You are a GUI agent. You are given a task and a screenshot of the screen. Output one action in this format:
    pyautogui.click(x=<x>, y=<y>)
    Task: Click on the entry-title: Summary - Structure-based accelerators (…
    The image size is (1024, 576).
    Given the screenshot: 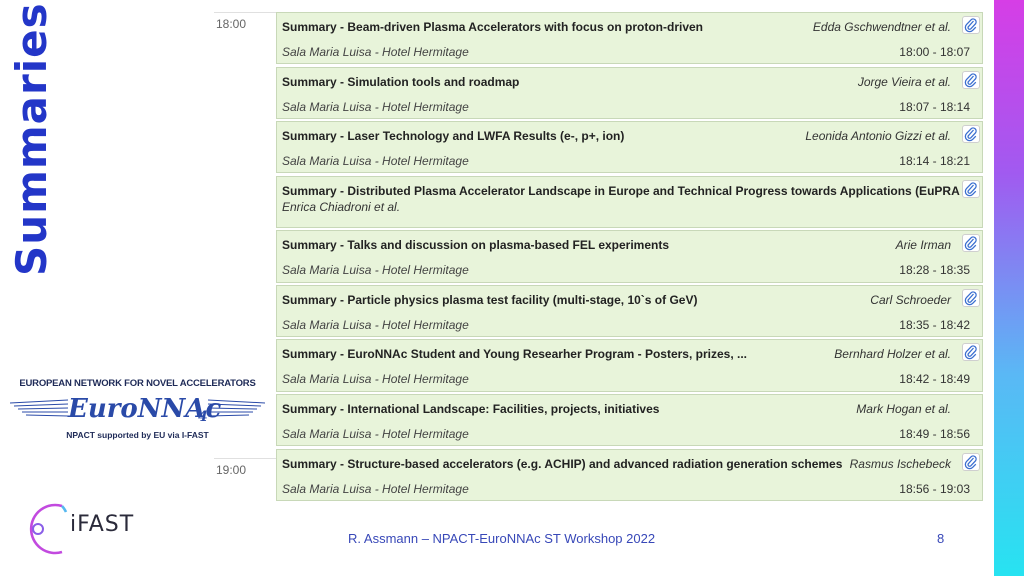 What is the action you would take?
    pyautogui.click(x=562, y=464)
    